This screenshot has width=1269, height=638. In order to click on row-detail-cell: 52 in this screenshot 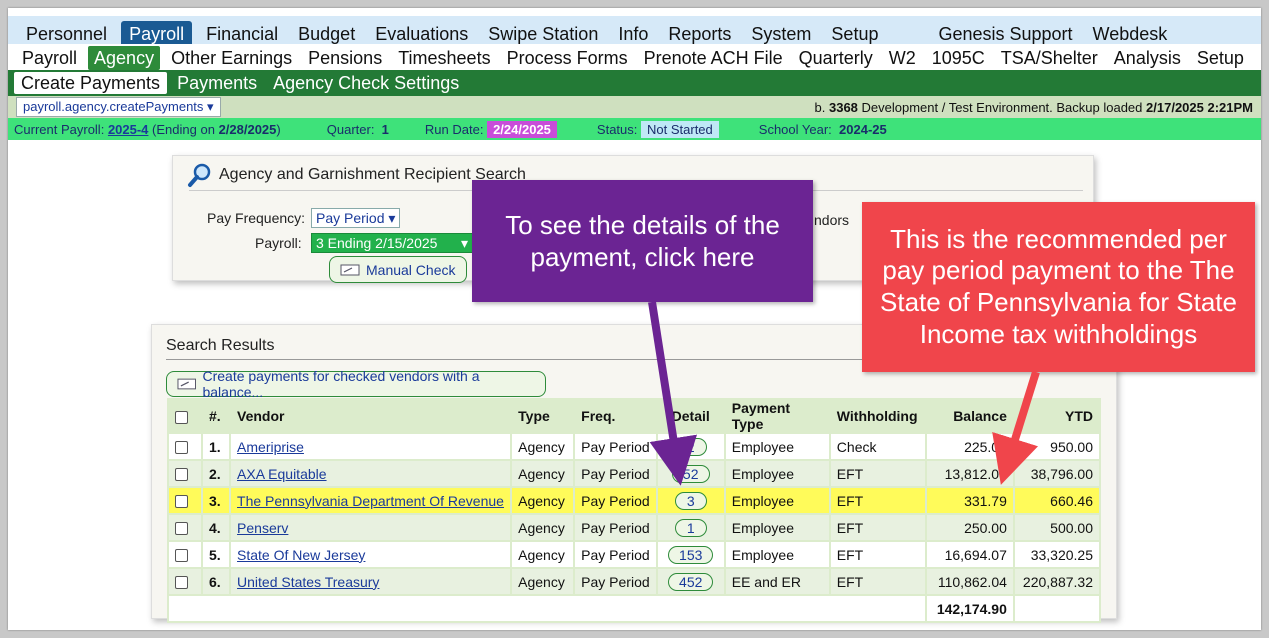, I will do `click(690, 473)`.